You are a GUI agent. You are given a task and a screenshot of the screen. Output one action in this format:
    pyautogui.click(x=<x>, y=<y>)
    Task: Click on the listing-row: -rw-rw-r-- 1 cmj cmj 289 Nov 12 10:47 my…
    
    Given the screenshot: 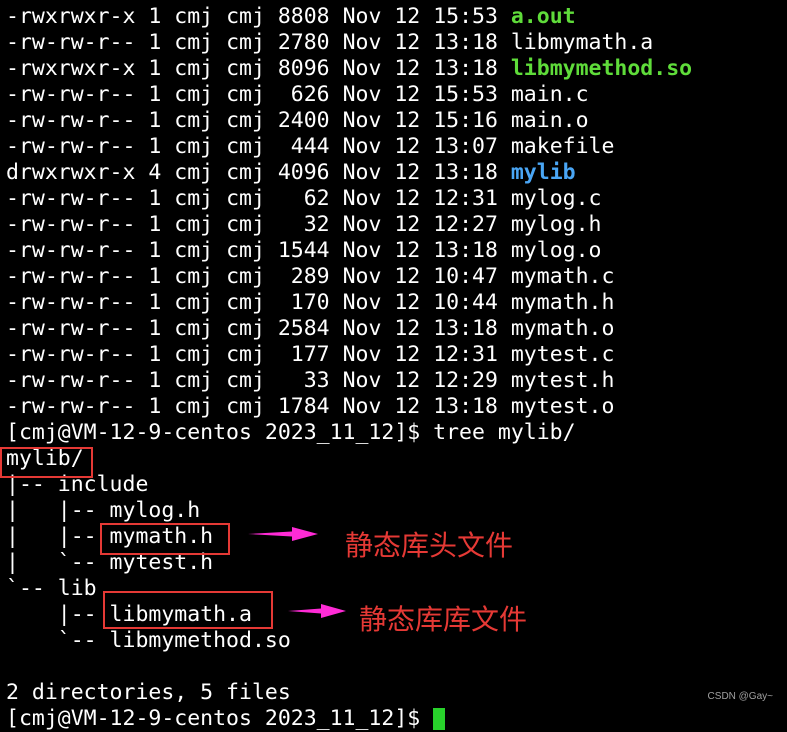 What is the action you would take?
    pyautogui.click(x=349, y=277)
    